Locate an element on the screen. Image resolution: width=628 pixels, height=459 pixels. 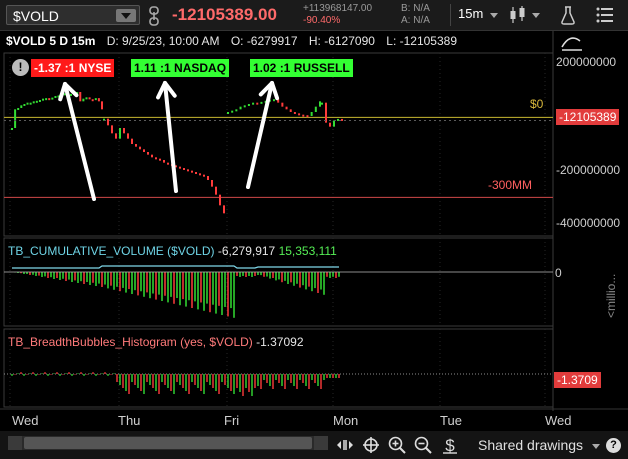
timeframe-button: 15m is located at coordinates (470, 13).